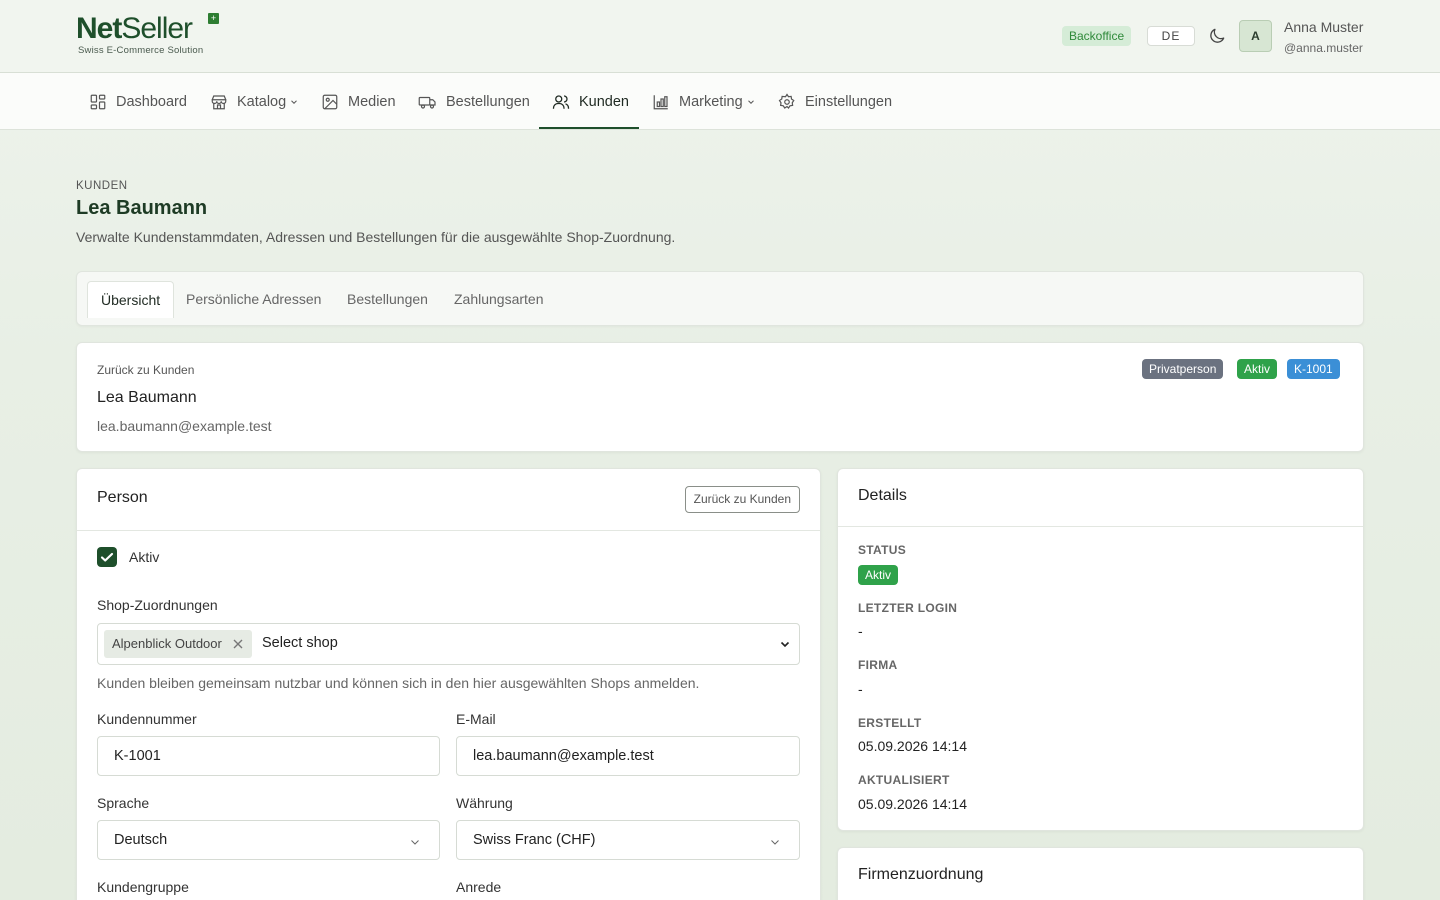 This screenshot has width=1440, height=900. I want to click on nav-bestellungen-label: Bestellungen, so click(488, 101).